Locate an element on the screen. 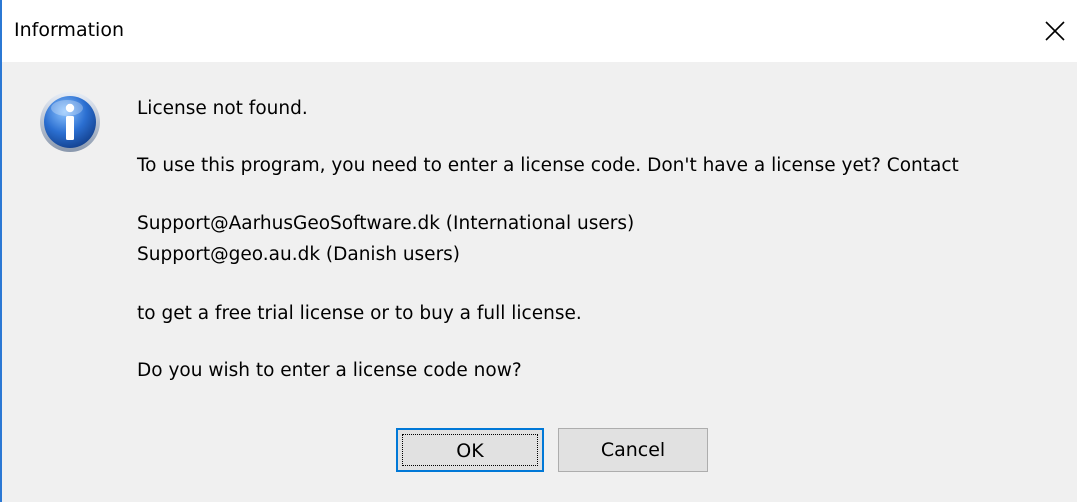 This screenshot has height=502, width=1077. title-bar: Information is located at coordinates (539, 31).